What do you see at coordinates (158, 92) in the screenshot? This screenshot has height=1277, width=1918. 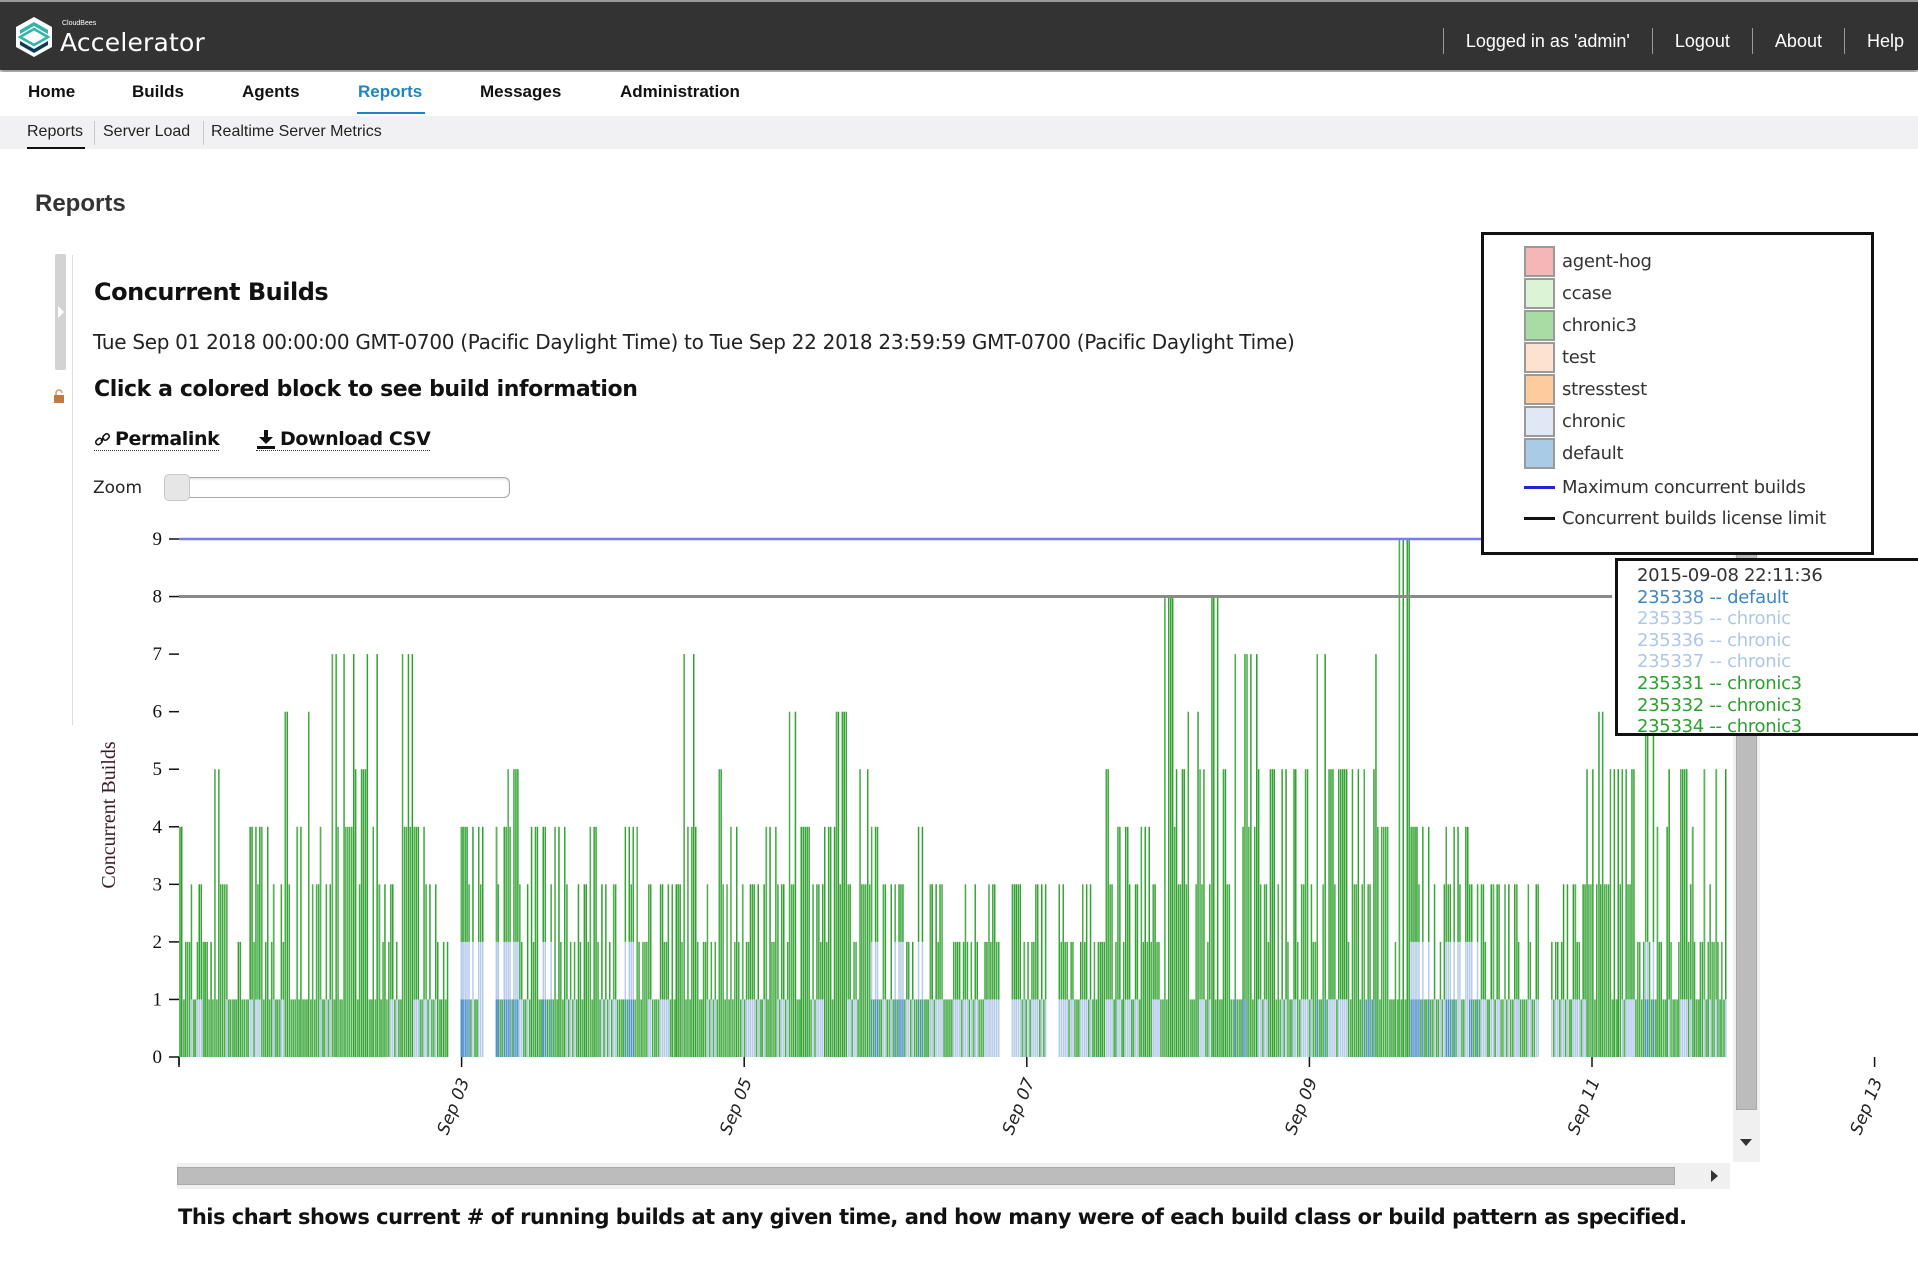 I see `nav-builds: Builds` at bounding box center [158, 92].